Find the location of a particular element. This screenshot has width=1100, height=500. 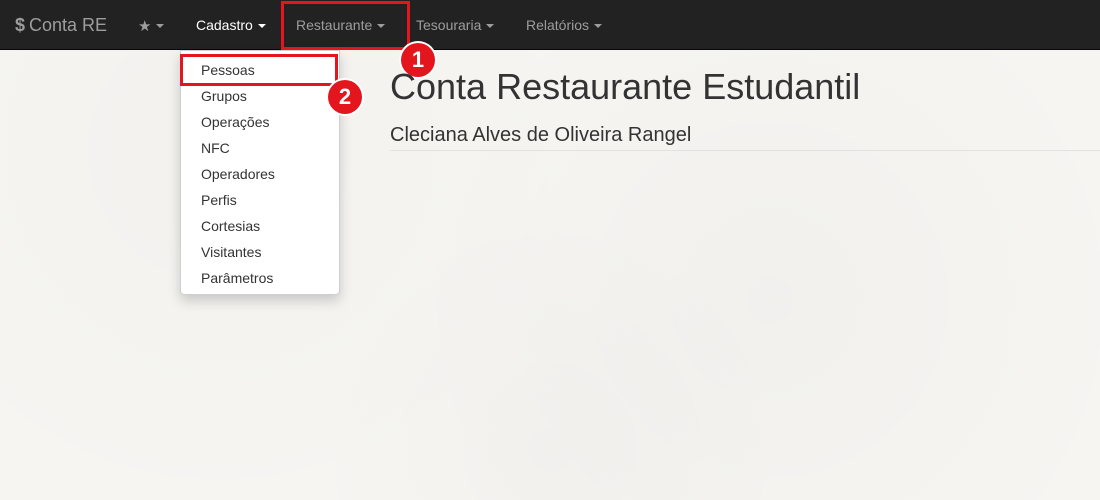

dropdown-item-visitantes: Visitantes is located at coordinates (260, 252).